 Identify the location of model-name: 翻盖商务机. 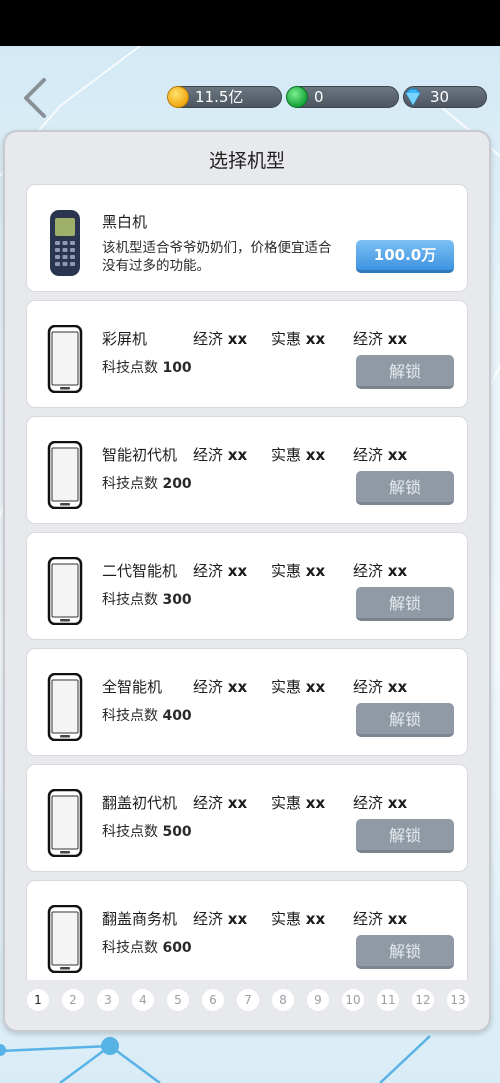
(140, 919).